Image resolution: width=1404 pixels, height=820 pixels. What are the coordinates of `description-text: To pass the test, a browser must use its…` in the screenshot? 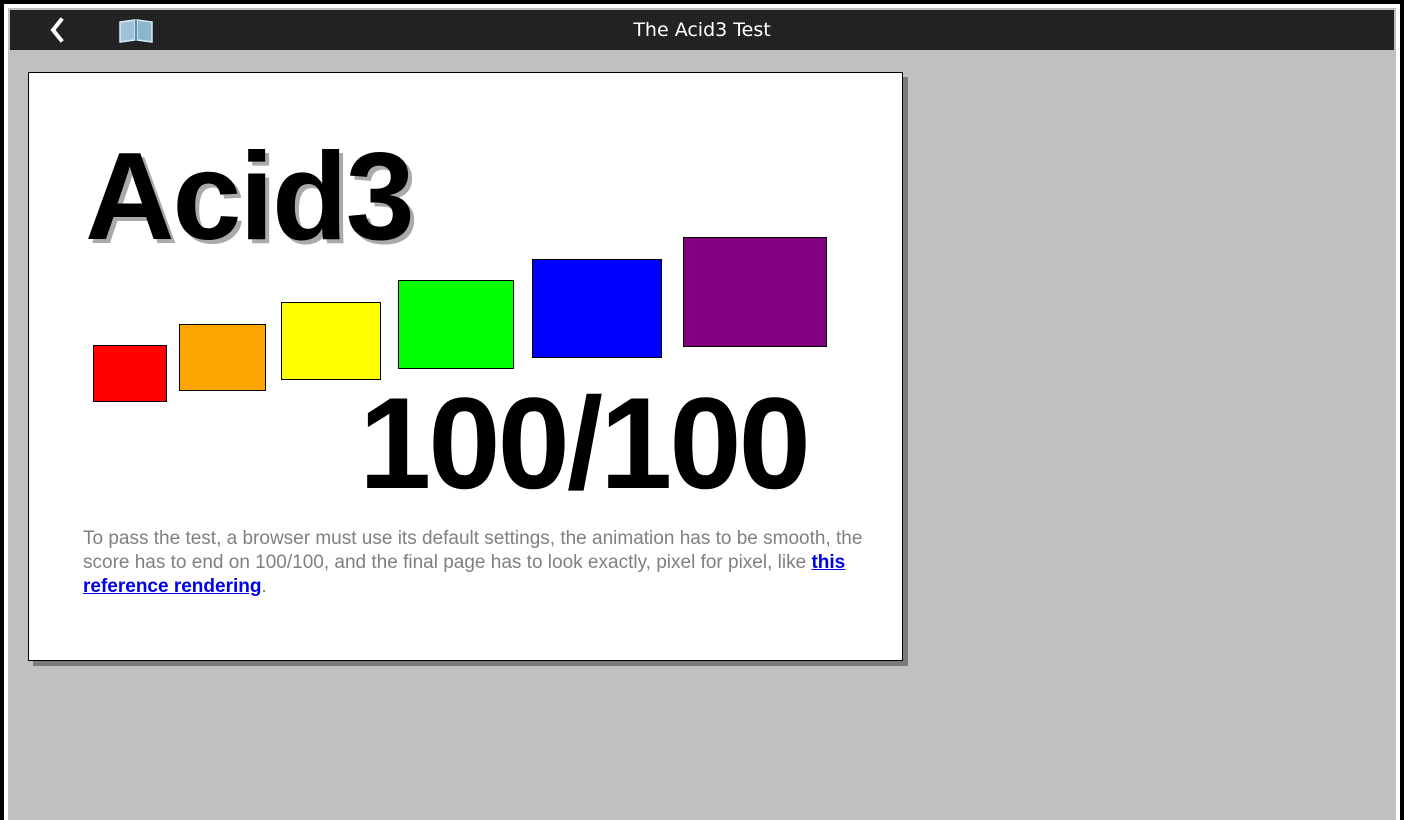 It's located at (473, 550).